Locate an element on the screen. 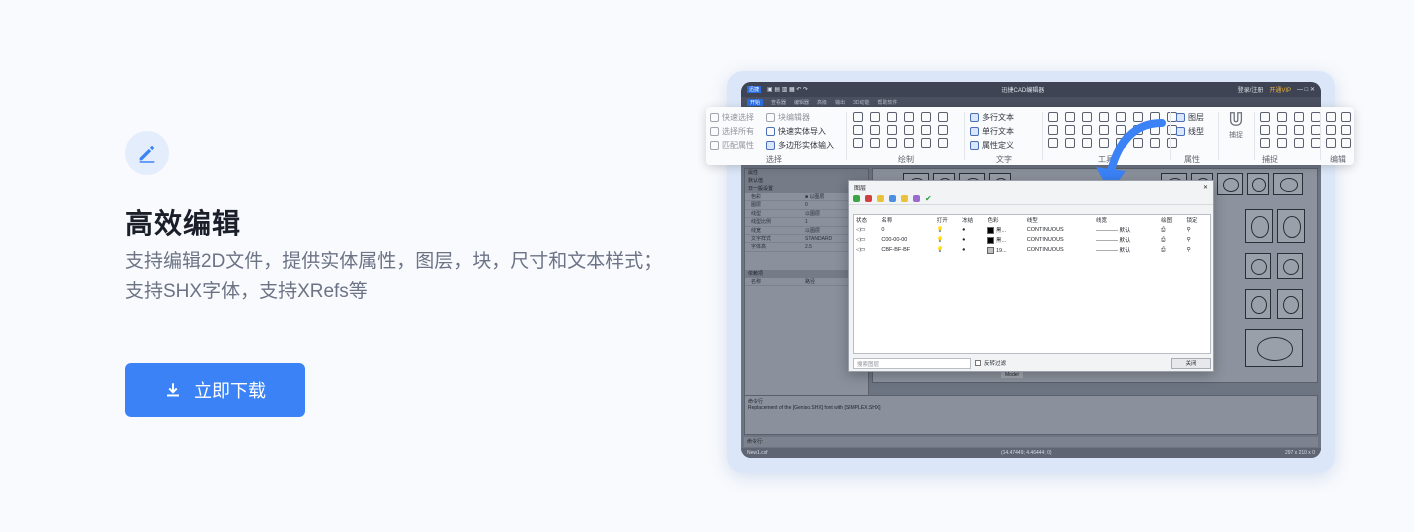 This screenshot has width=1414, height=532. edit-pencil-icon is located at coordinates (147, 153).